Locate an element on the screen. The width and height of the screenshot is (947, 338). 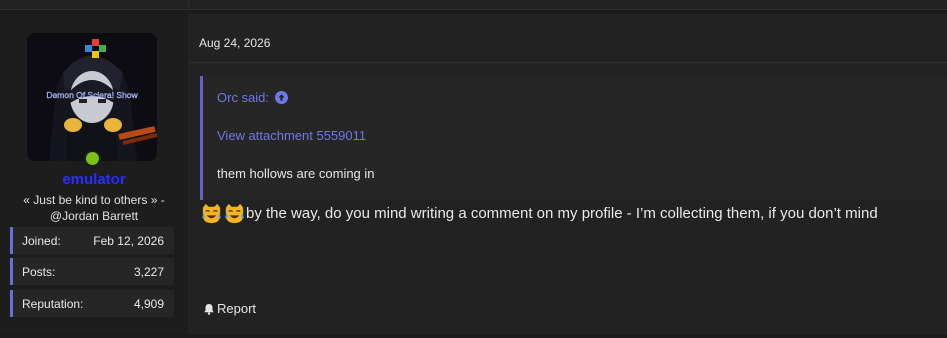
stat-label: Reputation: is located at coordinates (53, 304).